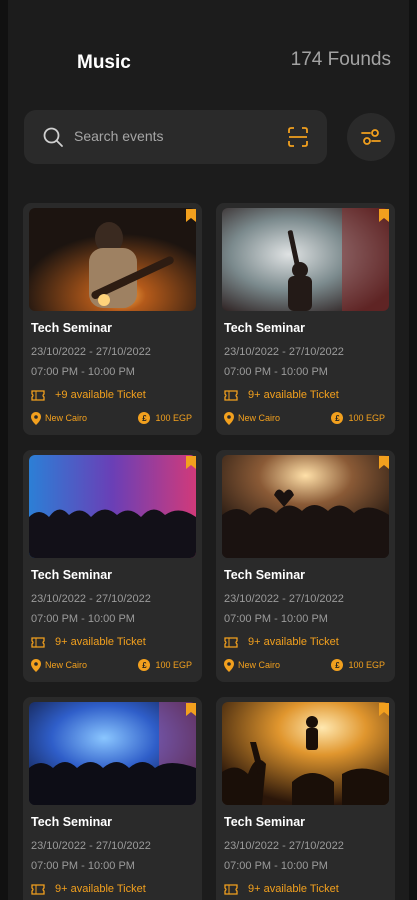  Describe the element at coordinates (4, 450) in the screenshot. I see `screen-edge-left` at that location.